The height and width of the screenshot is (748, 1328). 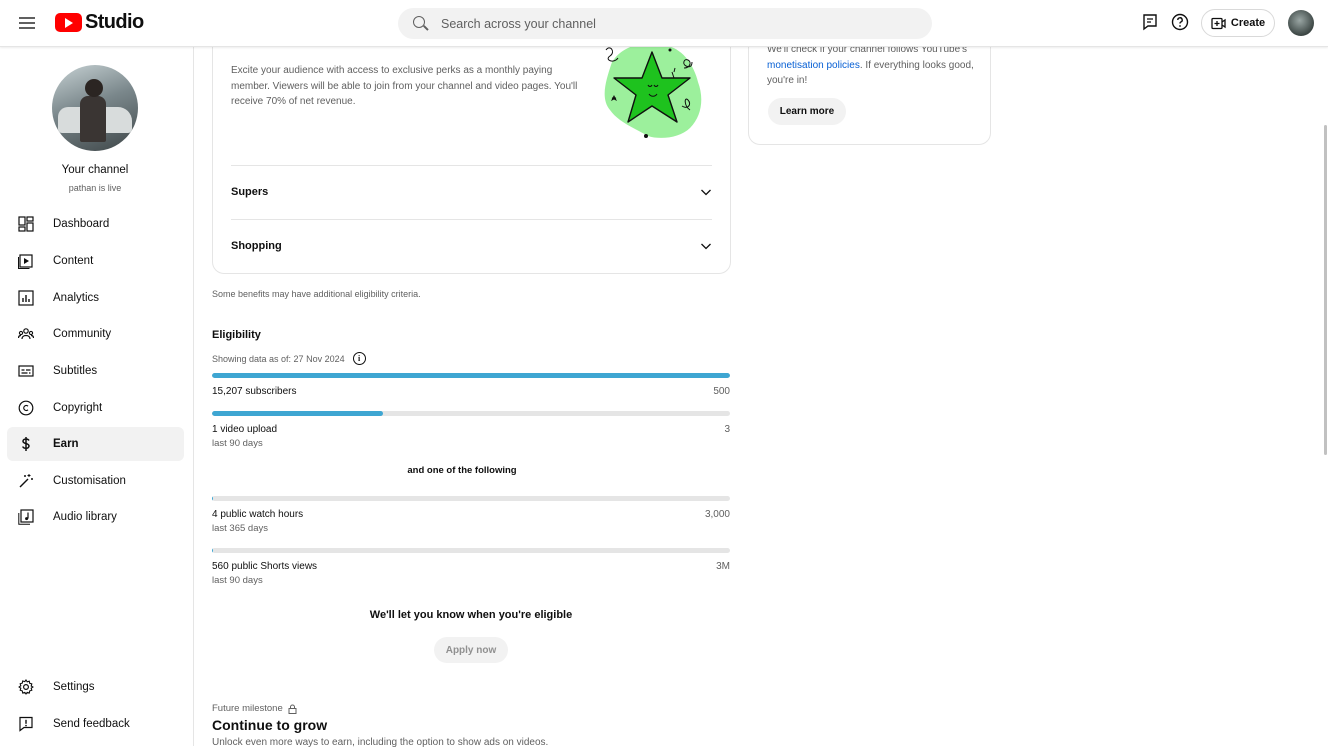 I want to click on create-button: Create, so click(x=1238, y=23).